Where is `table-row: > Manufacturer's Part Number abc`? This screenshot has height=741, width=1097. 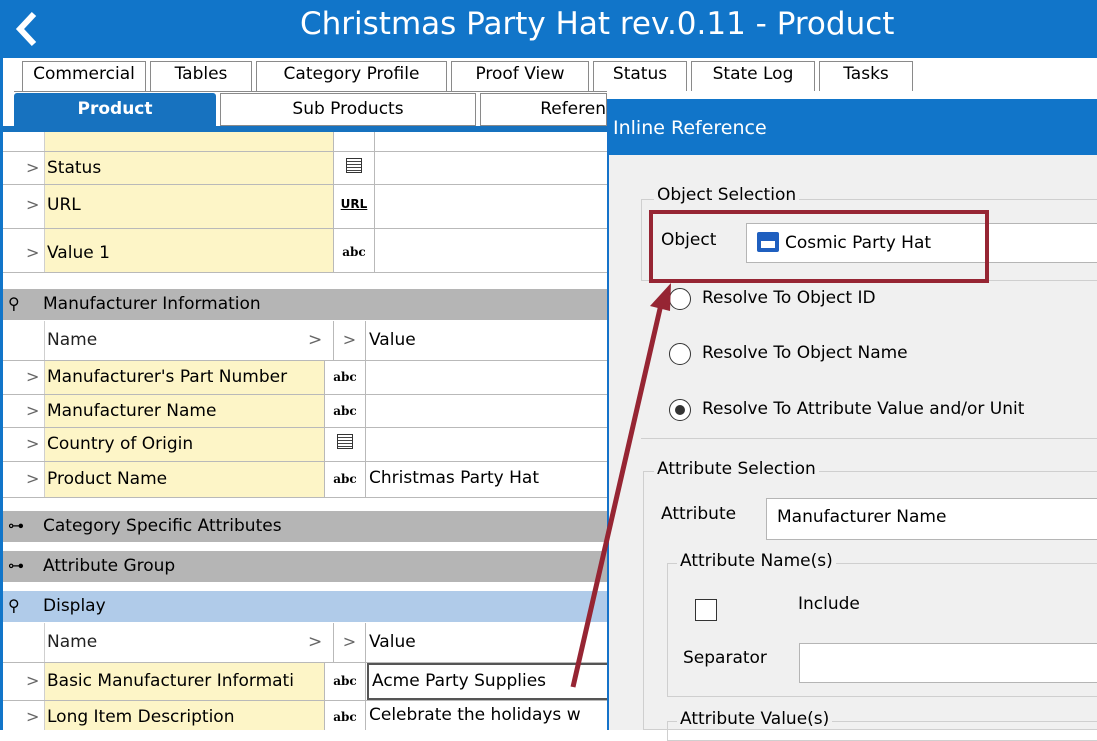
table-row: > Manufacturer's Part Number abc is located at coordinates (305, 378).